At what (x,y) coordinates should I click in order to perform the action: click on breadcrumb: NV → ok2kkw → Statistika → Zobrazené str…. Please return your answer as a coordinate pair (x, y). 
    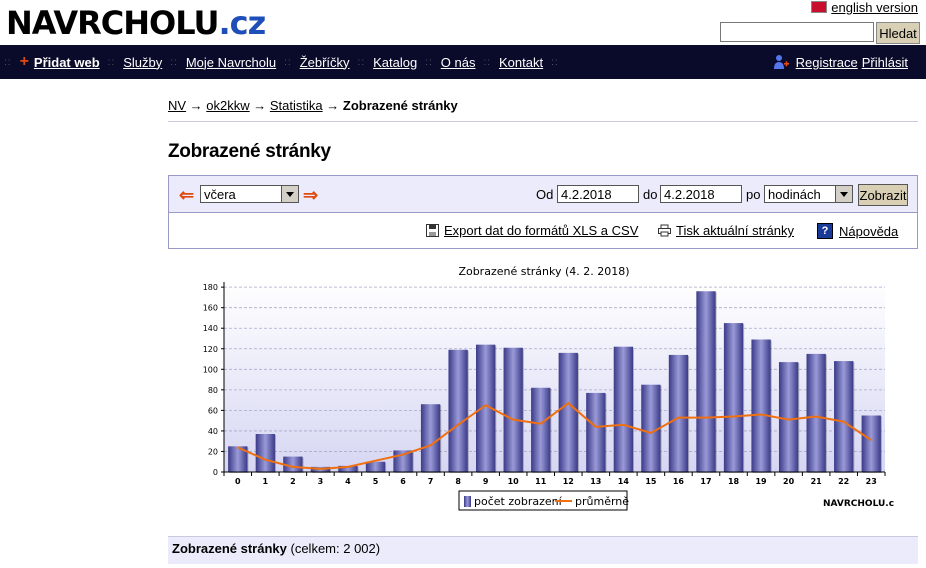
    Looking at the image, I should click on (313, 105).